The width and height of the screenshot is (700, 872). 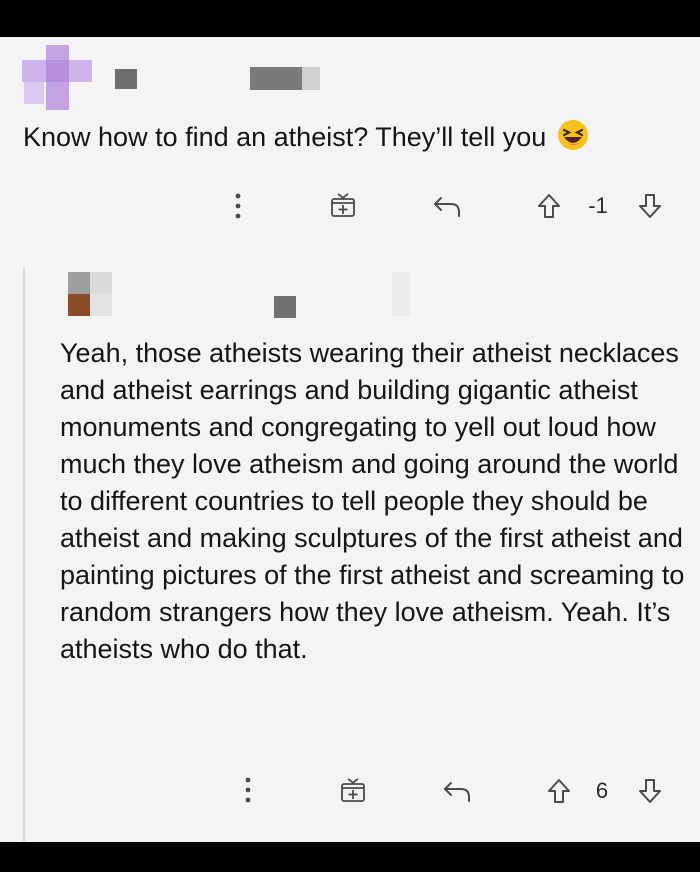 What do you see at coordinates (24, 555) in the screenshot?
I see `thread-line` at bounding box center [24, 555].